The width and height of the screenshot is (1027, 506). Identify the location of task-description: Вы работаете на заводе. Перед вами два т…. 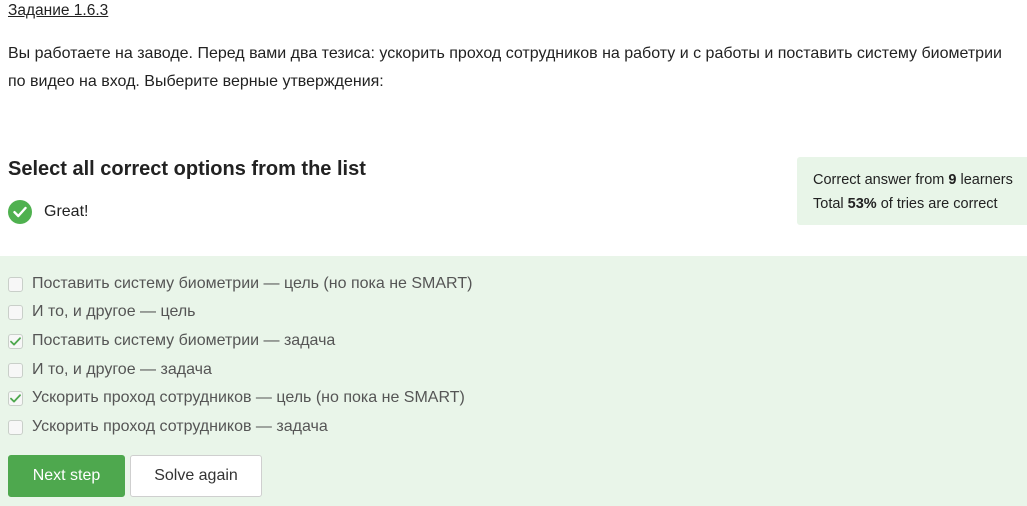
(505, 67).